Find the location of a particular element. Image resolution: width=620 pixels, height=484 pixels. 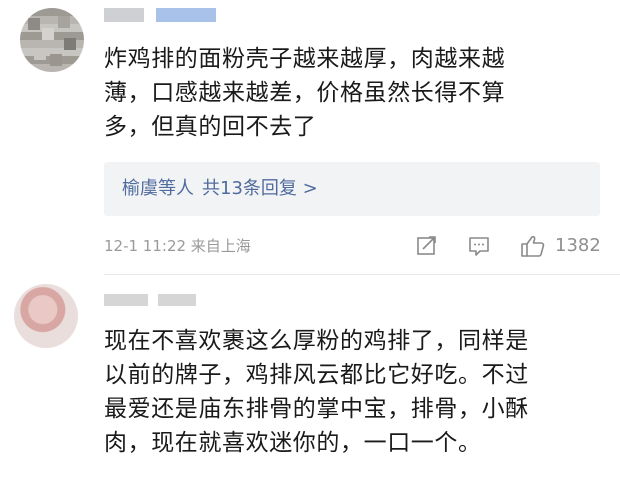

comment-line: 炸鸡排的面粉壳子越来越厚，肉越来越 is located at coordinates (305, 59).